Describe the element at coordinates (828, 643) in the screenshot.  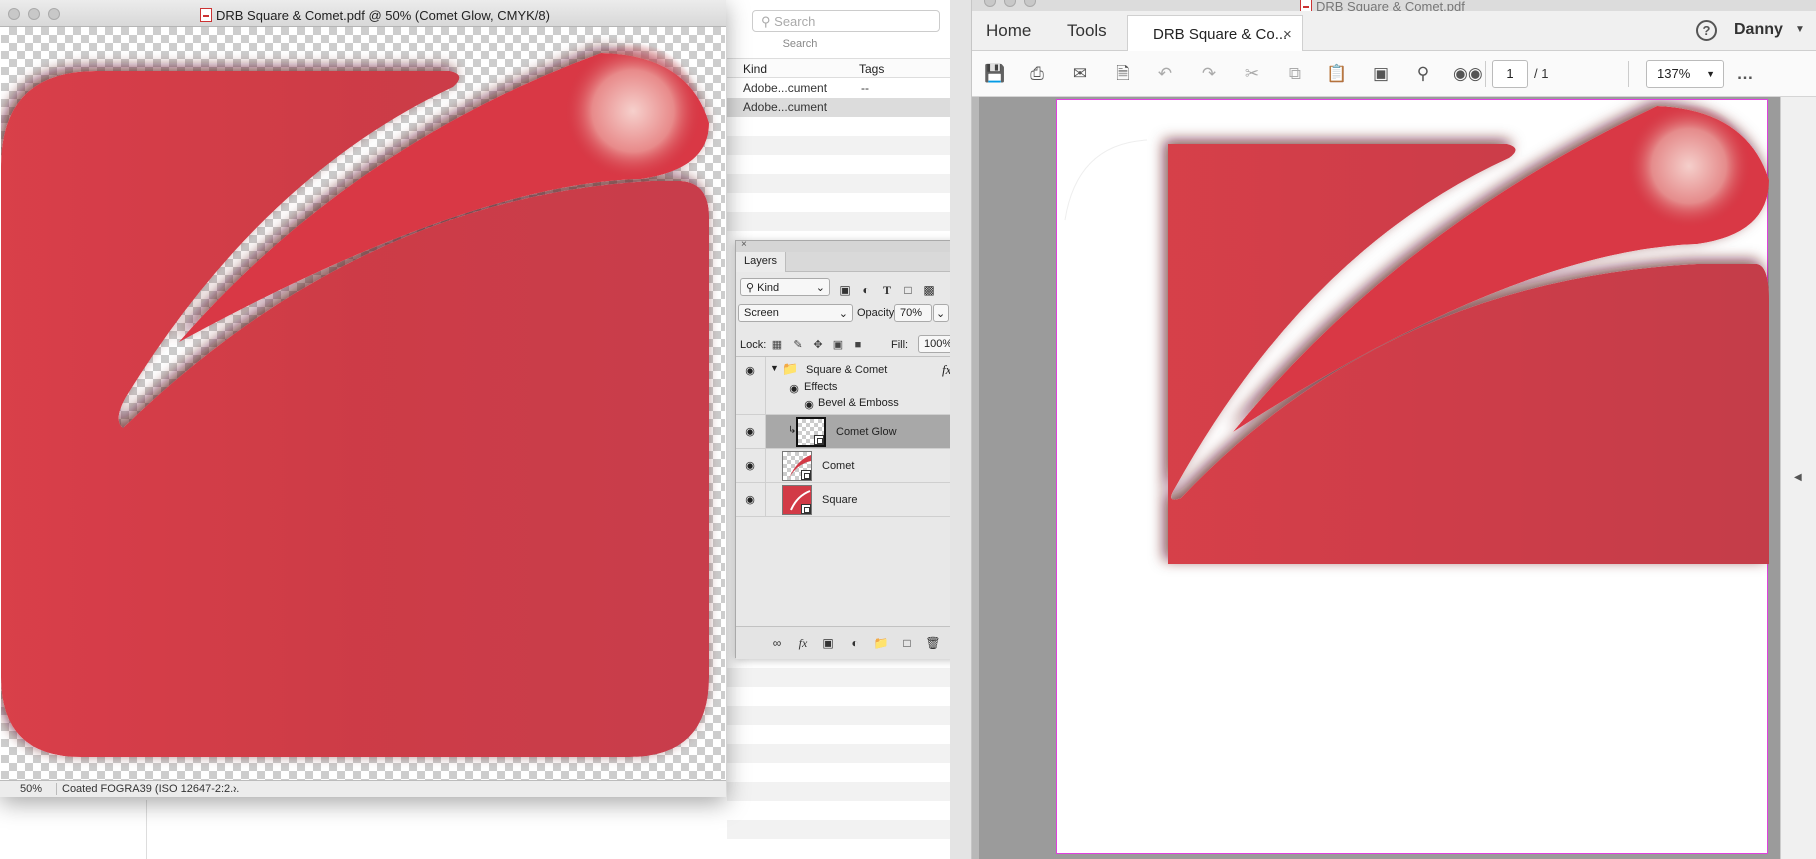
I see `add-mask-icon: ▣` at that location.